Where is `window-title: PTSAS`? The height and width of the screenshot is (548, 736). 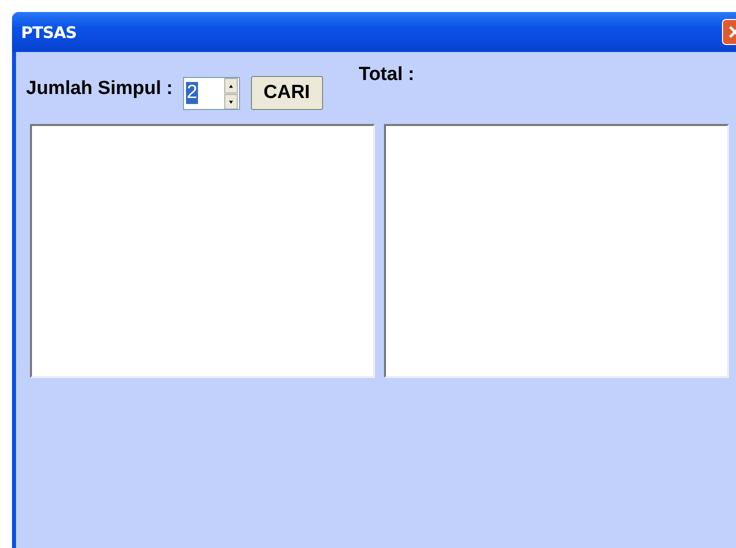
window-title: PTSAS is located at coordinates (48, 32).